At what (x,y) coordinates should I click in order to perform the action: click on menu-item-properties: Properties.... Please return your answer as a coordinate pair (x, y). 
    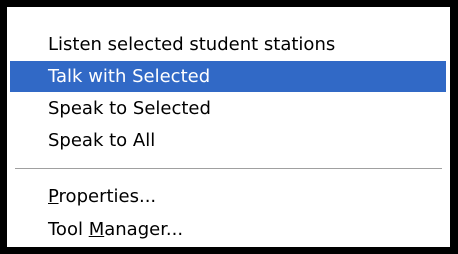
    Looking at the image, I should click on (228, 196).